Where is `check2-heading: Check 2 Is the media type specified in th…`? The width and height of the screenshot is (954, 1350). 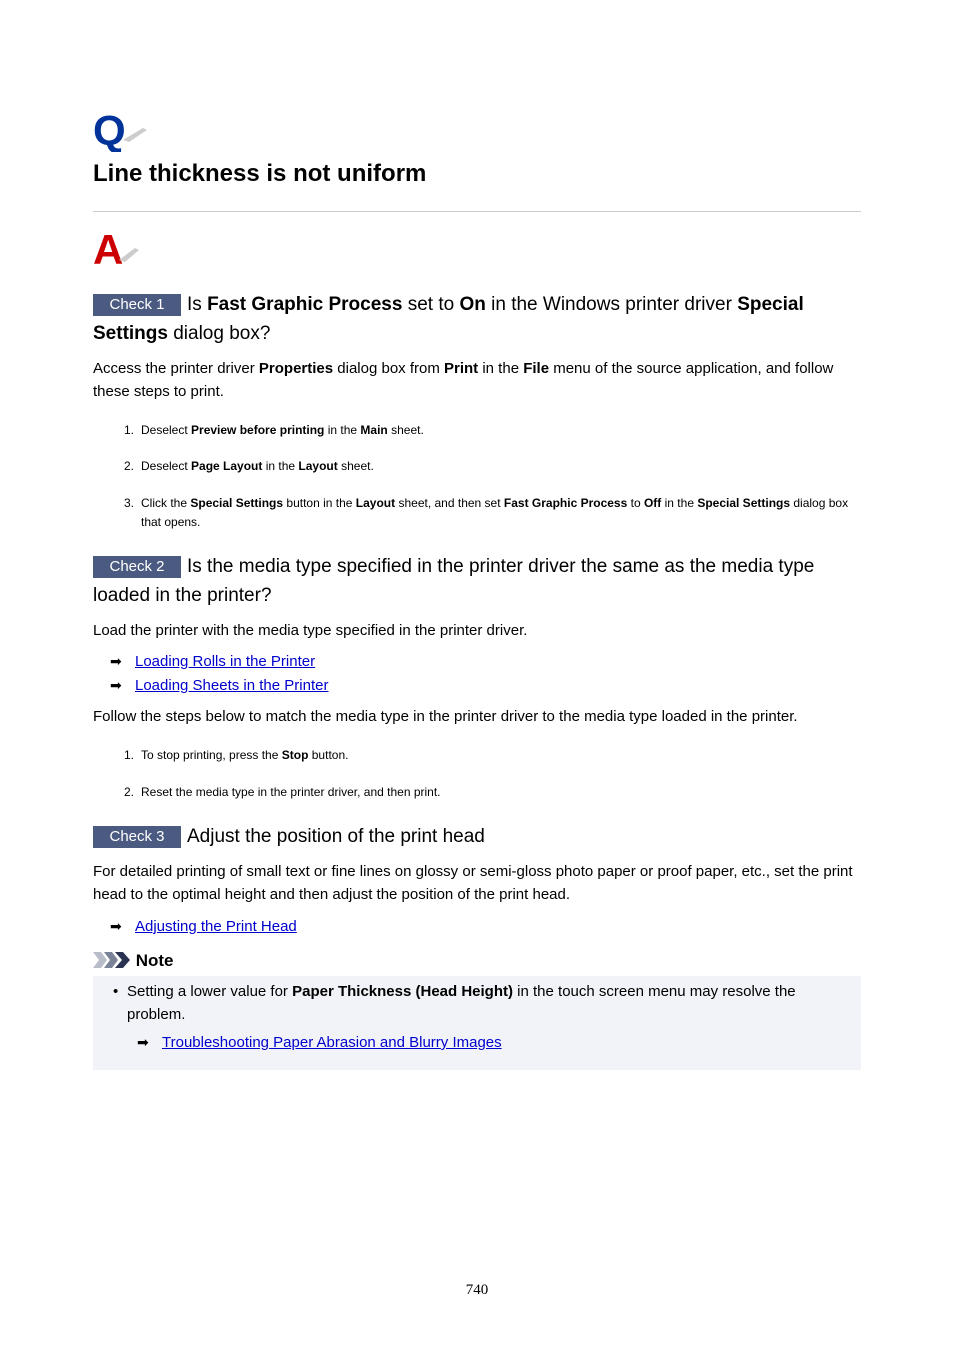 check2-heading: Check 2 Is the media type specified in th… is located at coordinates (454, 581).